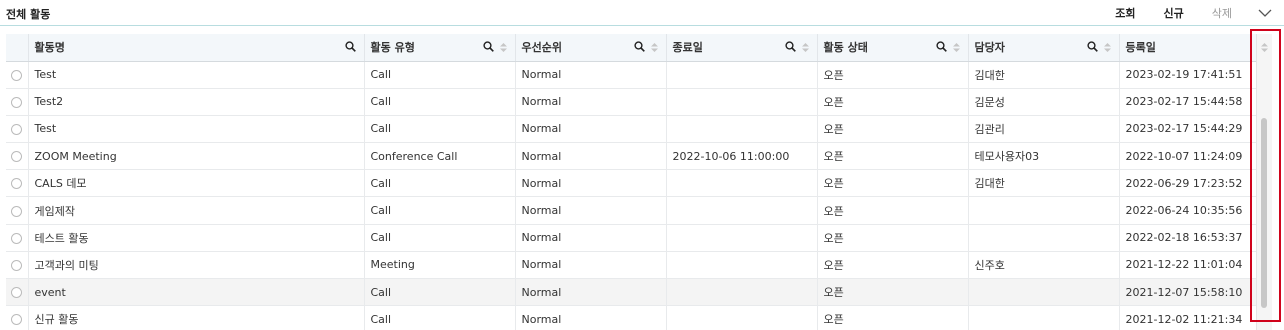 This screenshot has height=330, width=1284. Describe the element at coordinates (893, 48) in the screenshot. I see `column-header: 활동 상태` at that location.